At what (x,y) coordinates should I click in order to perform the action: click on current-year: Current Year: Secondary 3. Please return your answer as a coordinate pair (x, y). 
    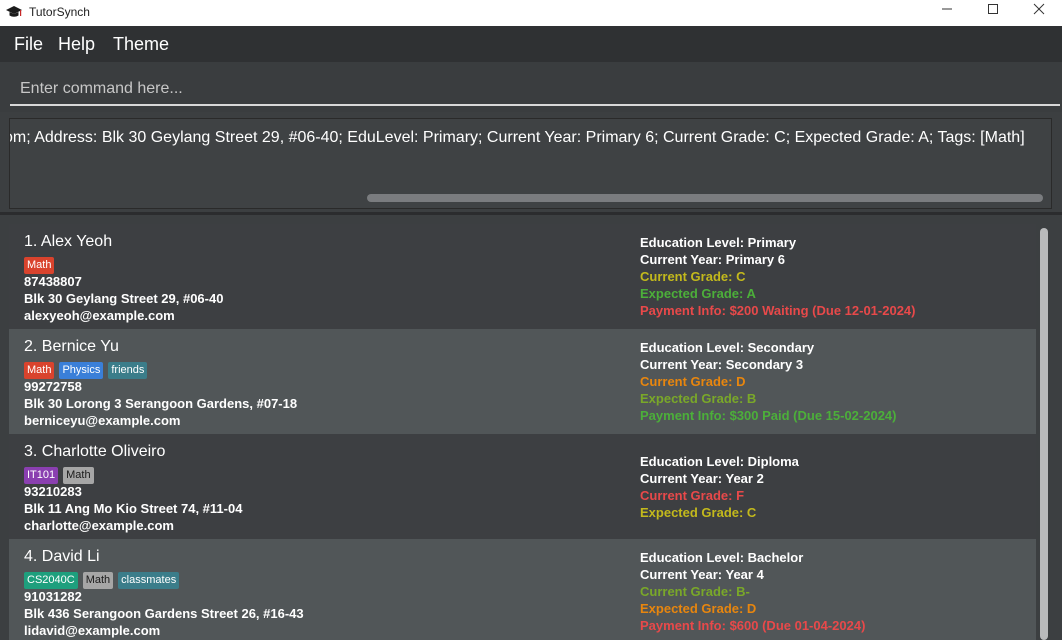
    Looking at the image, I should click on (722, 364).